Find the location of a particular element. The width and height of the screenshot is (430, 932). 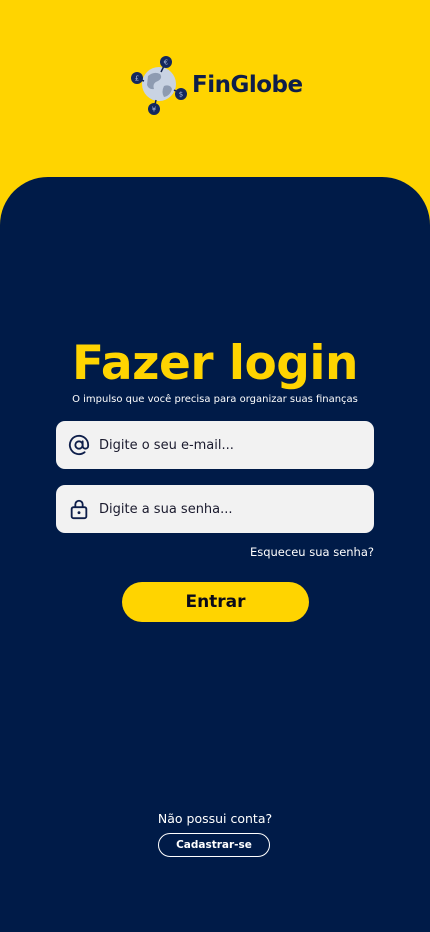

email-input is located at coordinates (229, 445).